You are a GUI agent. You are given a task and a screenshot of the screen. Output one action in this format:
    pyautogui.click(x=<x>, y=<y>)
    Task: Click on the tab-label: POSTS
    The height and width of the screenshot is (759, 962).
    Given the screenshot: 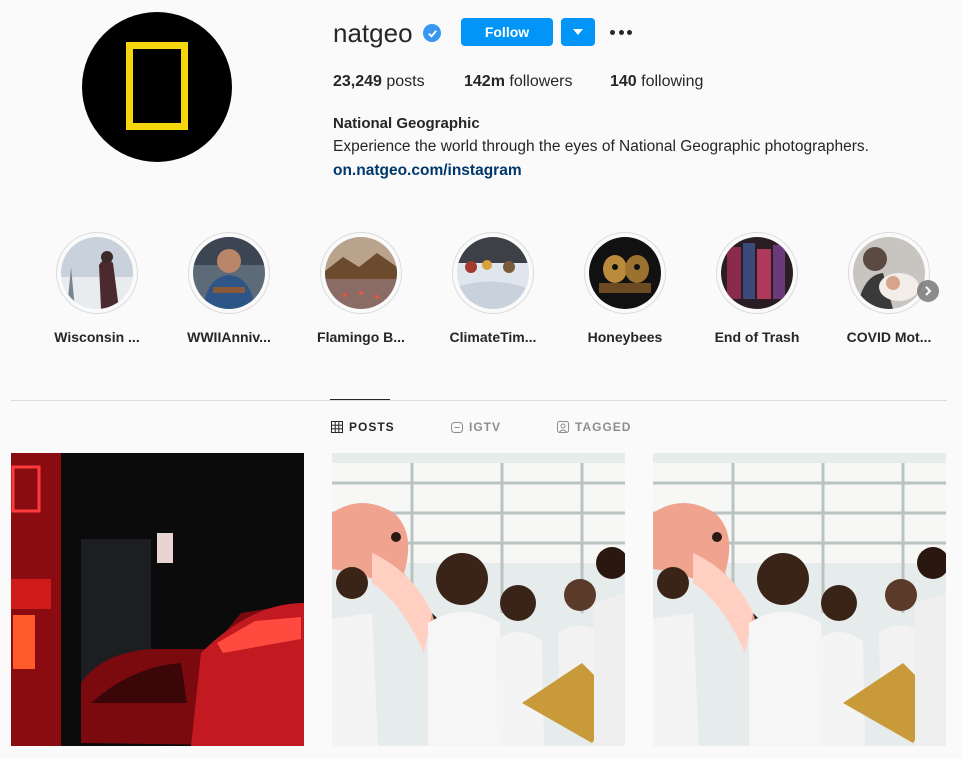 What is the action you would take?
    pyautogui.click(x=372, y=427)
    